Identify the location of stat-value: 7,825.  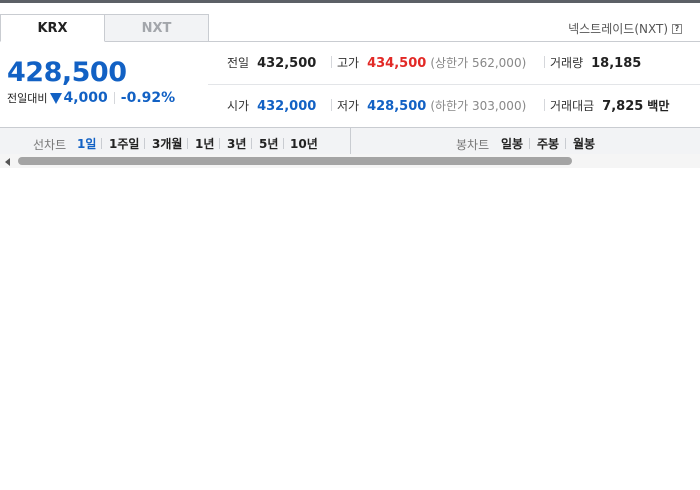
(623, 106).